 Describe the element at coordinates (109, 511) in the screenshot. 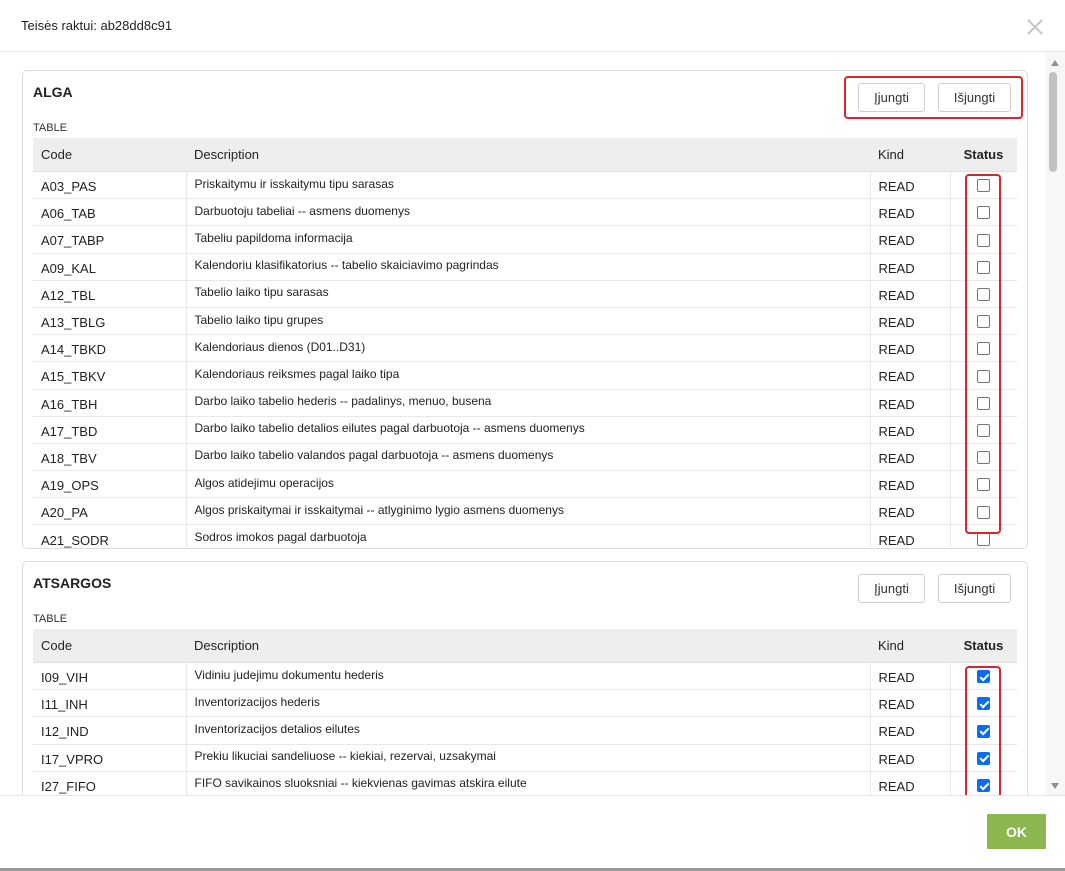

I see `row-code: A20_PA` at that location.